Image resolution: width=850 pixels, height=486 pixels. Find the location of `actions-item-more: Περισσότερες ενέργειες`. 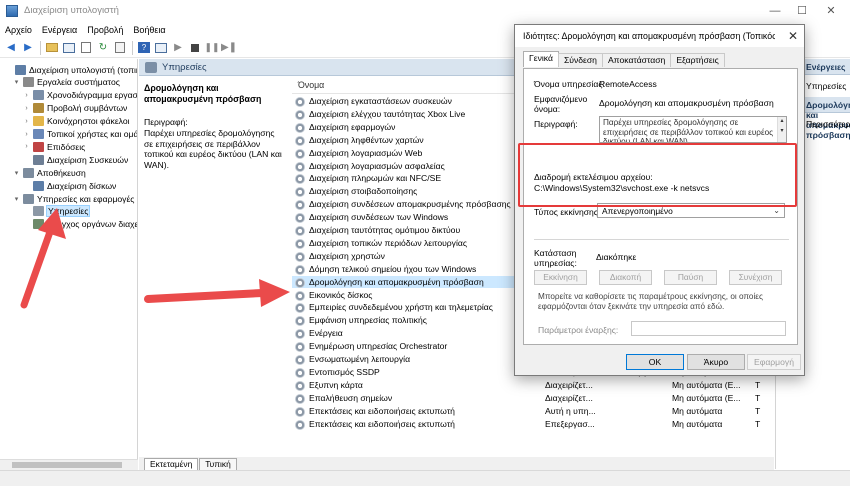

actions-item-more: Περισσότερες ενέργειες is located at coordinates (828, 124).